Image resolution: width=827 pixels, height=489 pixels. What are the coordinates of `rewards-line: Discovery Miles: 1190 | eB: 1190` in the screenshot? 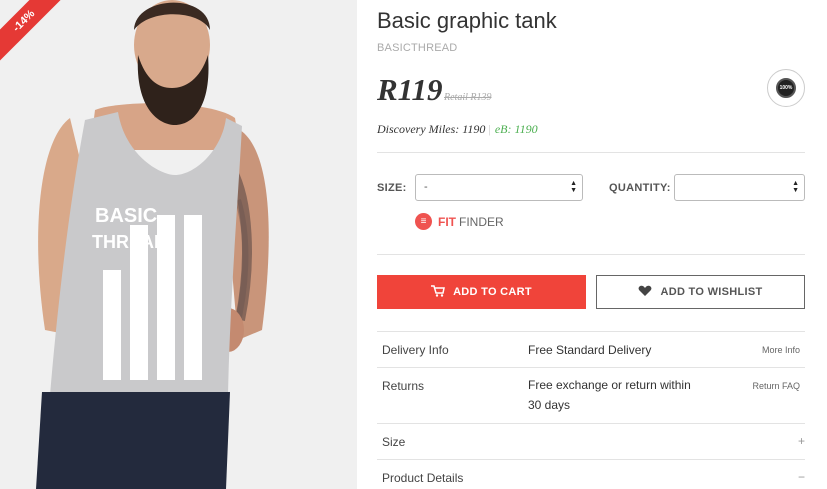 It's located at (457, 129).